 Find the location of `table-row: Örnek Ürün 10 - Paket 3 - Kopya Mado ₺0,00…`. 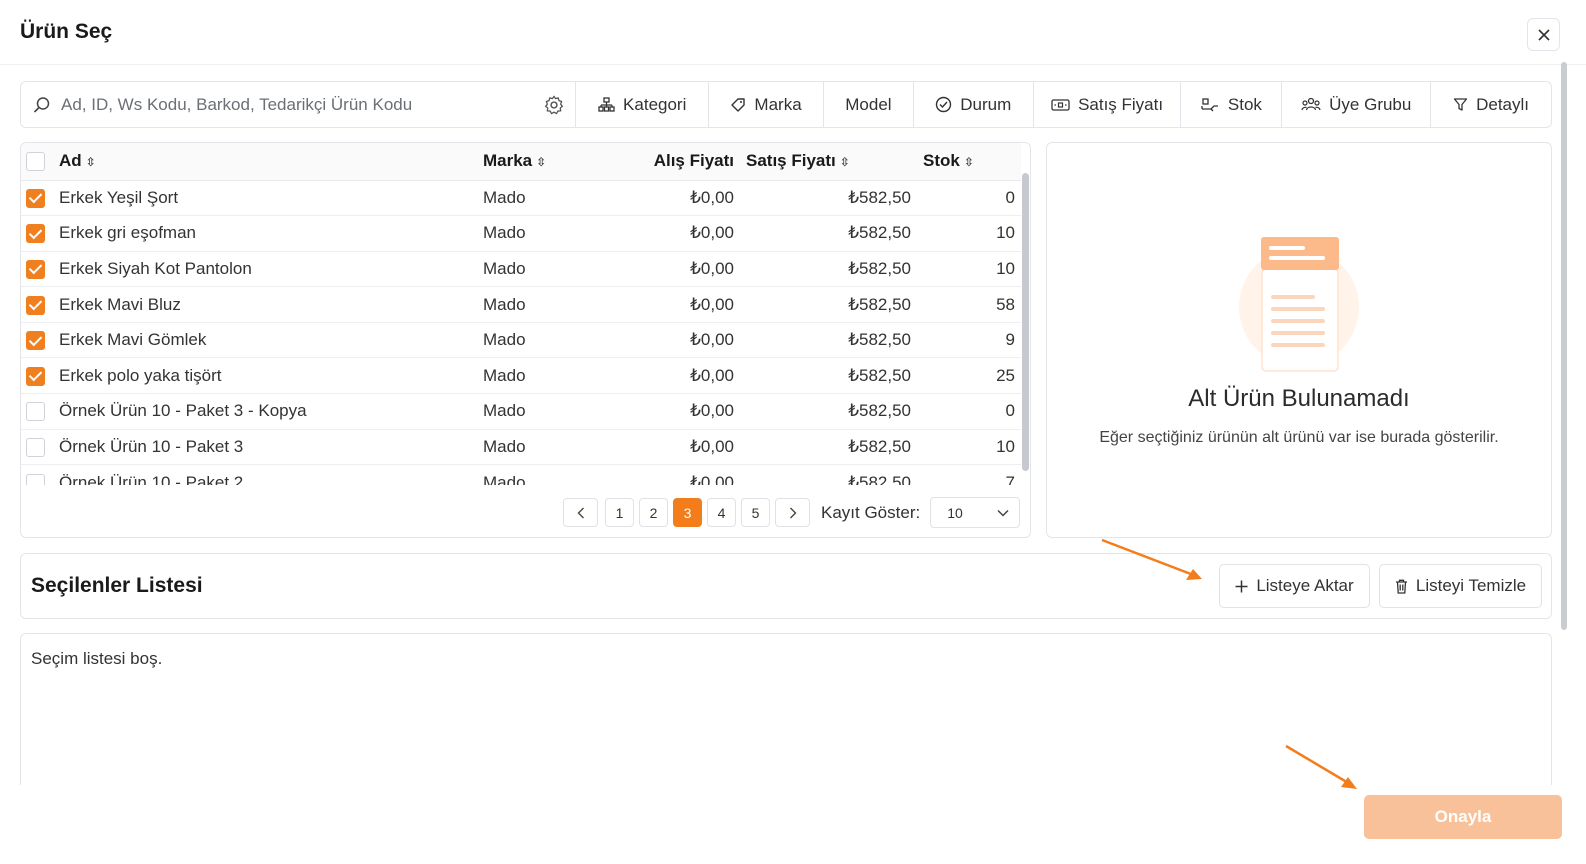

table-row: Örnek Ürün 10 - Paket 3 - Kopya Mado ₺0,00… is located at coordinates (521, 411).